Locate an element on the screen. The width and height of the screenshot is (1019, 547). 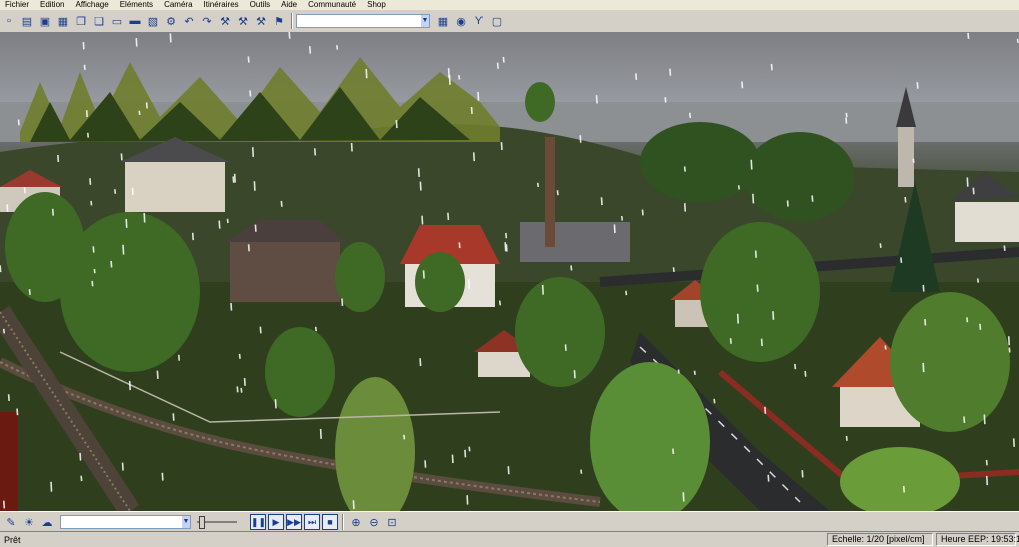
copy-icon: ❐ is located at coordinates (81, 21).